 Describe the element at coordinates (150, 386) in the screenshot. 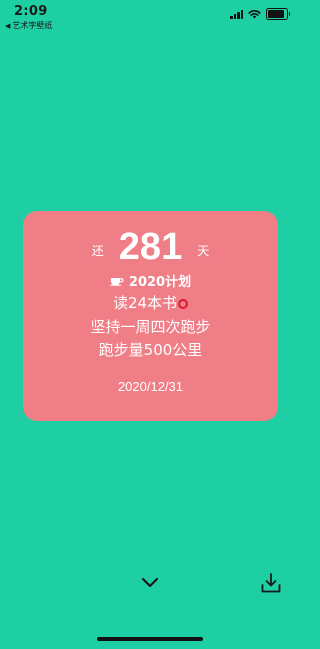

I see `target-date: 2020/12/31` at that location.